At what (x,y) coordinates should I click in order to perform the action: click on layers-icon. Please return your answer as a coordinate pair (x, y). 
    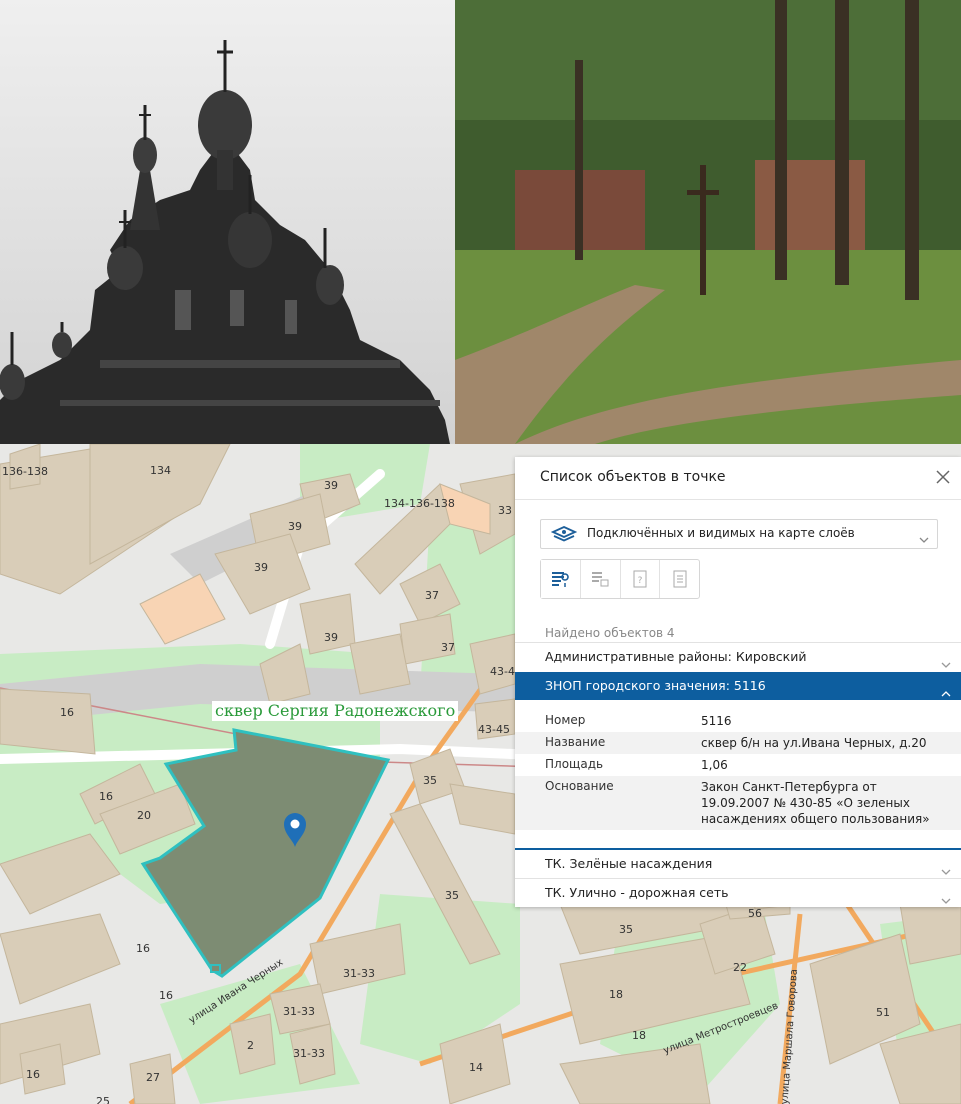
    Looking at the image, I should click on (564, 536).